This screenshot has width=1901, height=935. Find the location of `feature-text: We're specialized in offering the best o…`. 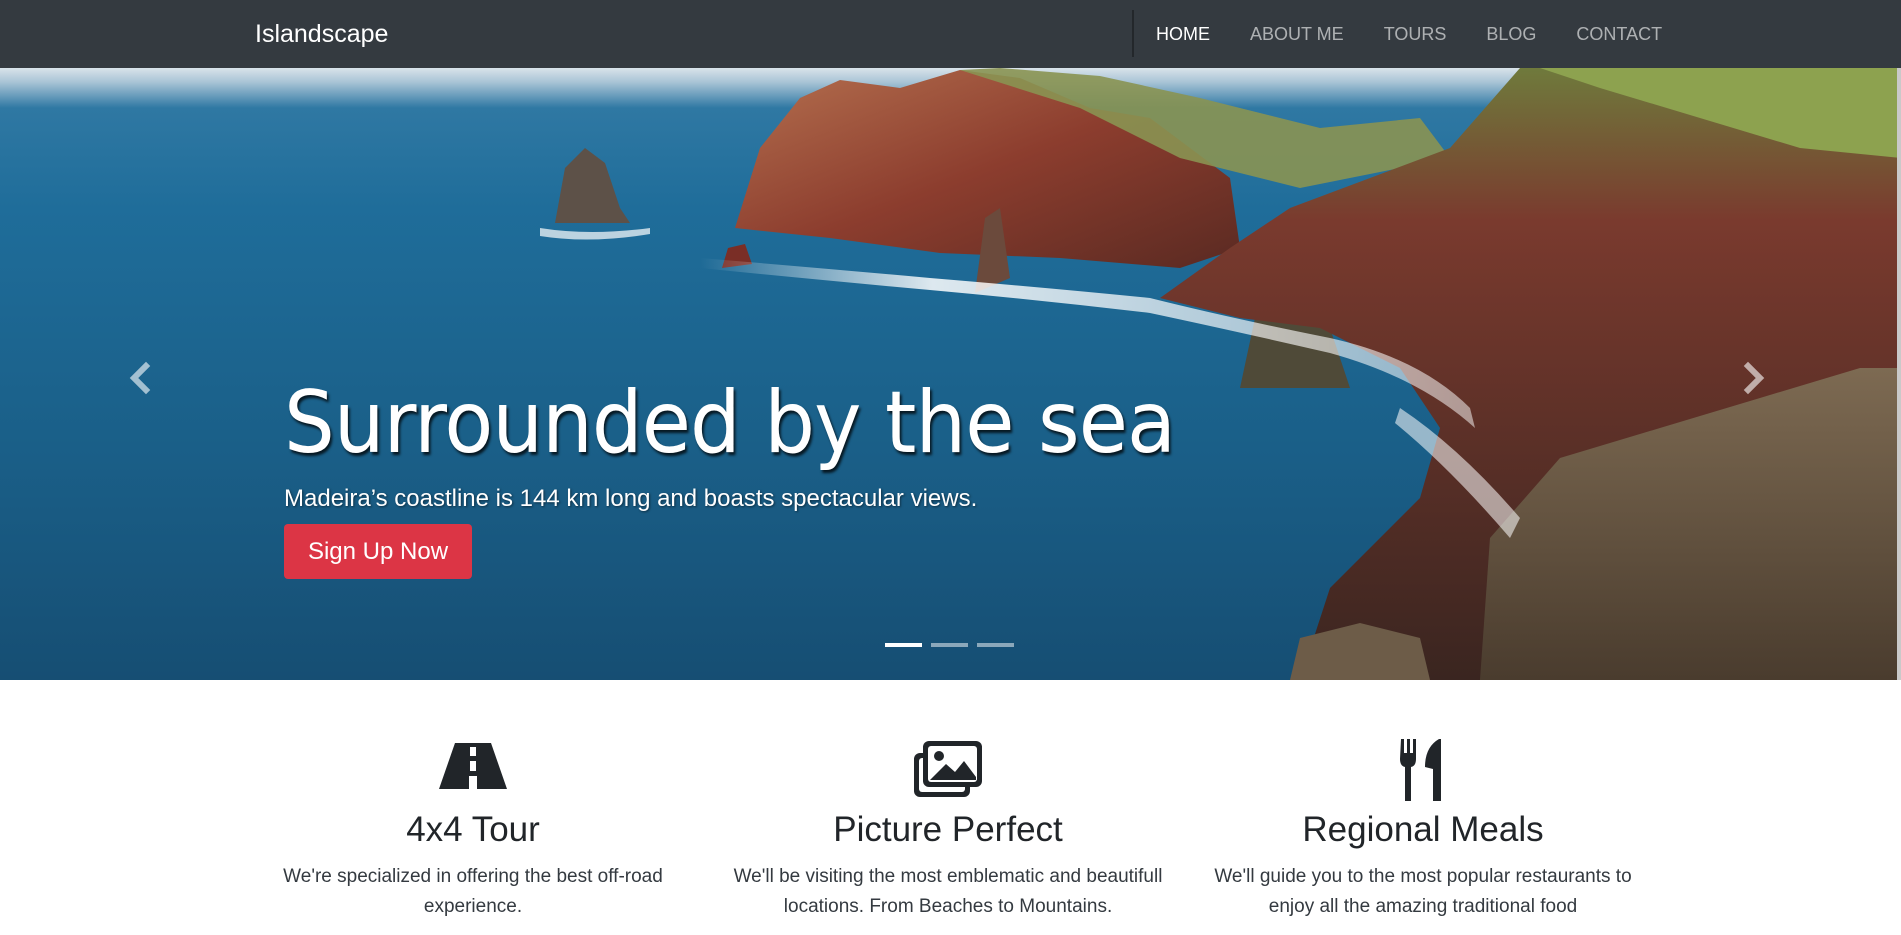

feature-text: We're specialized in offering the best o… is located at coordinates (473, 891).